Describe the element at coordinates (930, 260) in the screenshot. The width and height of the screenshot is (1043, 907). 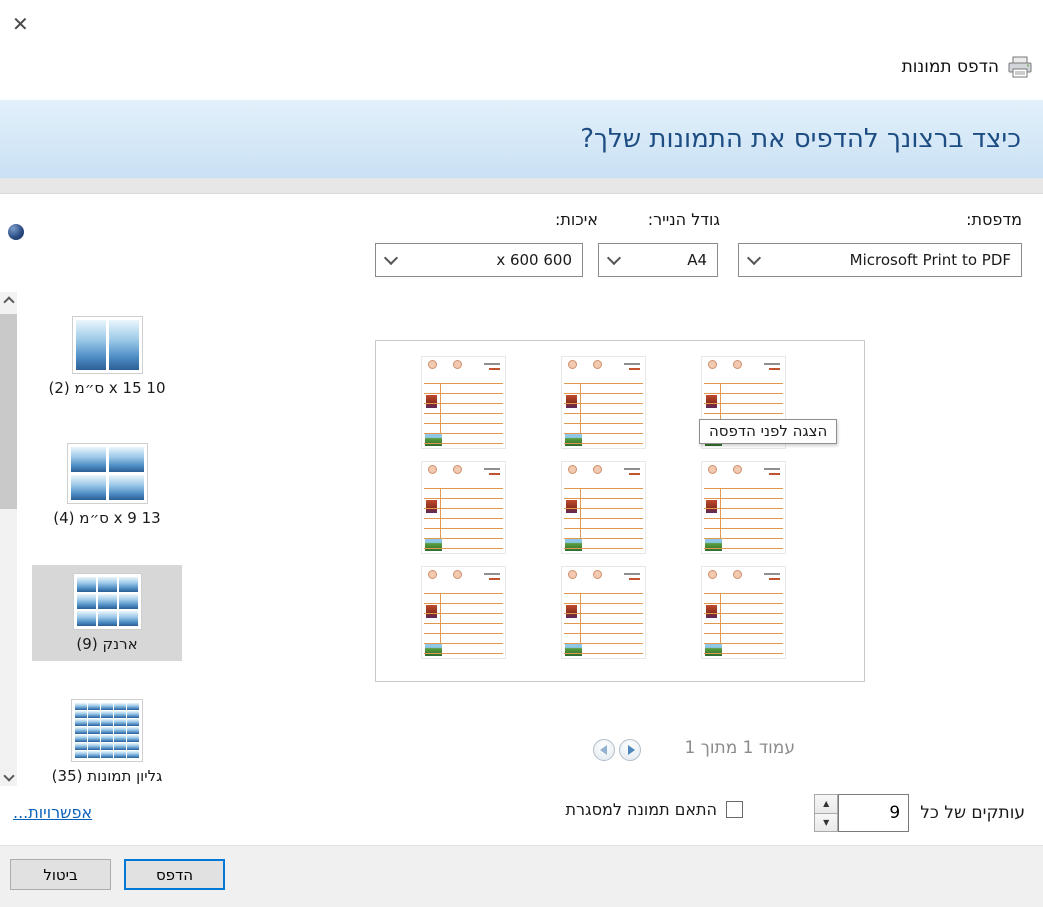
I see `printer-value: Microsoft Print to PDF` at that location.